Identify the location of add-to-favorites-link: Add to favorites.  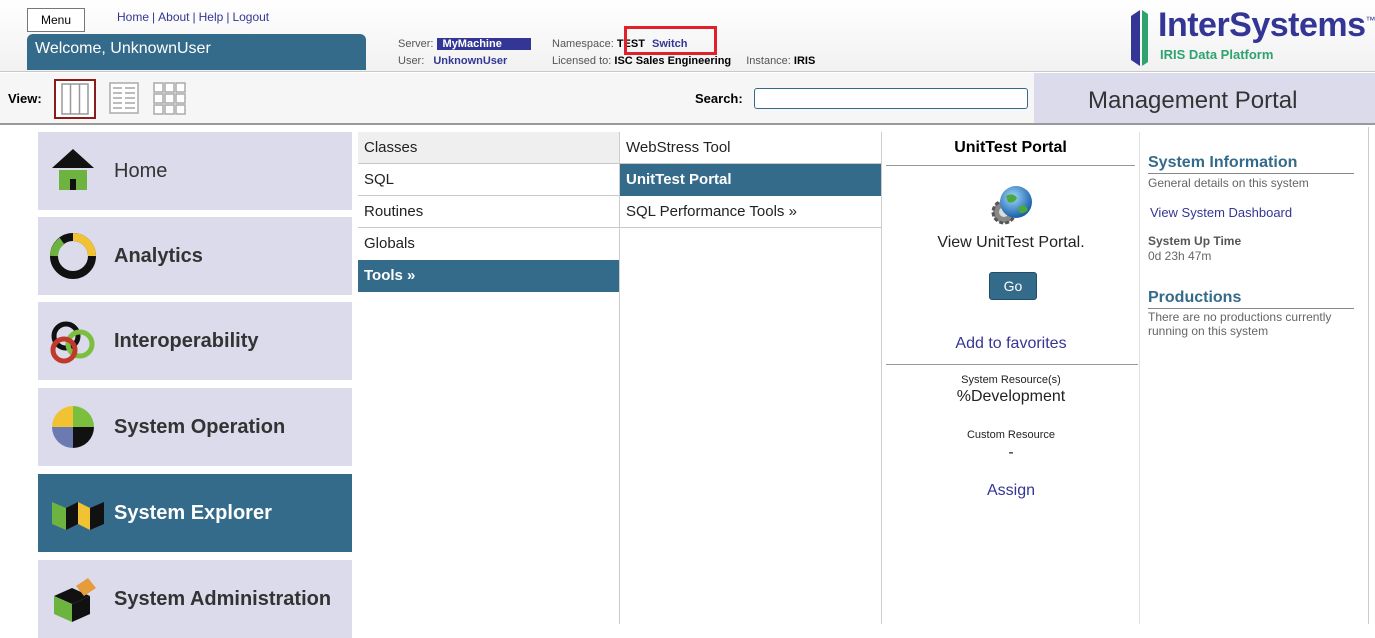
(1011, 344).